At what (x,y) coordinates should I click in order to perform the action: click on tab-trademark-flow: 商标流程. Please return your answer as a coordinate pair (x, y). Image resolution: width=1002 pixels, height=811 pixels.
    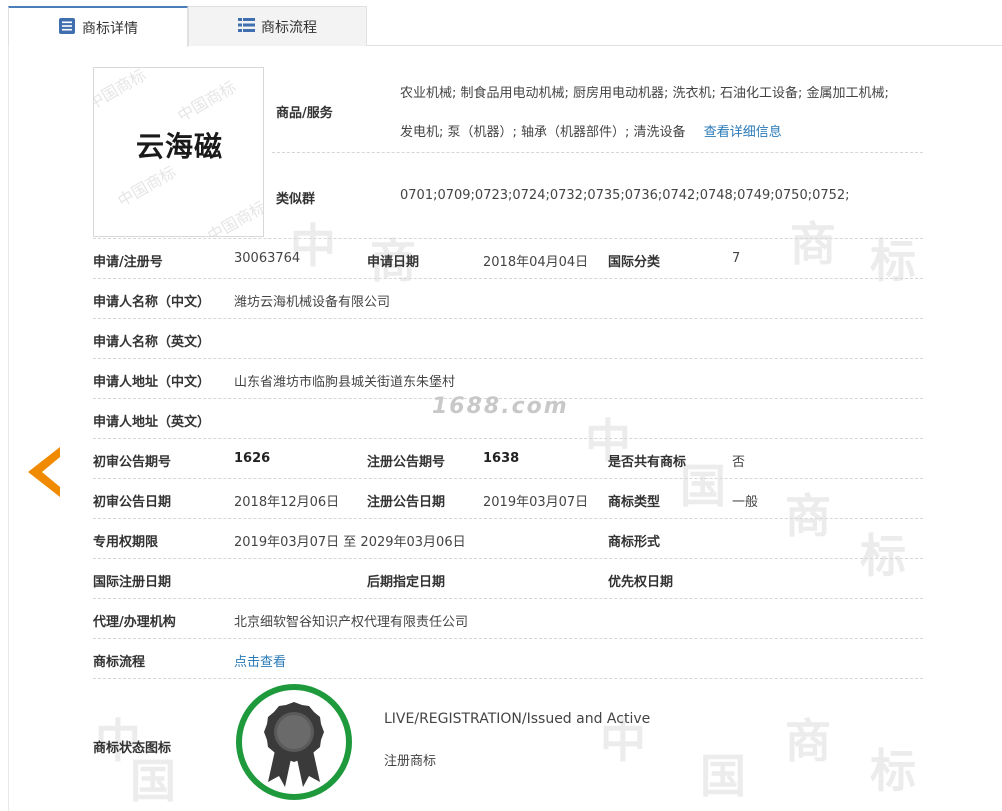
    Looking at the image, I should click on (277, 26).